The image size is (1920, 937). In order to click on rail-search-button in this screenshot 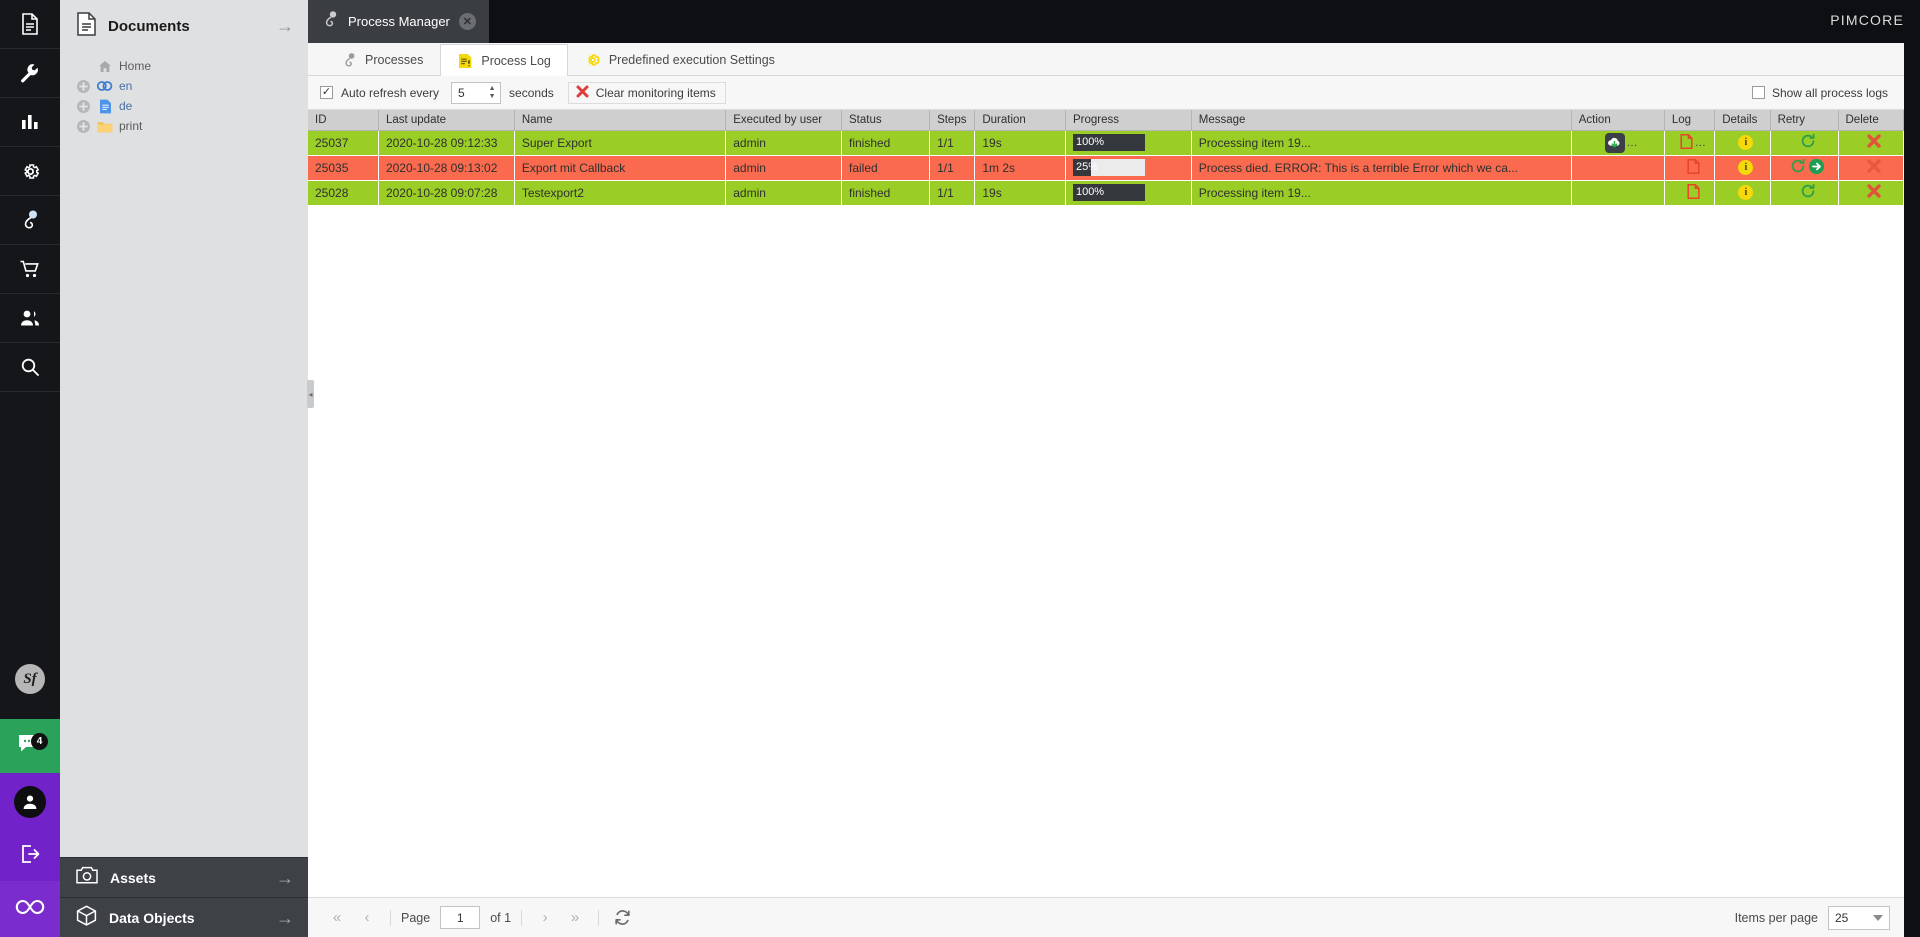, I will do `click(30, 367)`.